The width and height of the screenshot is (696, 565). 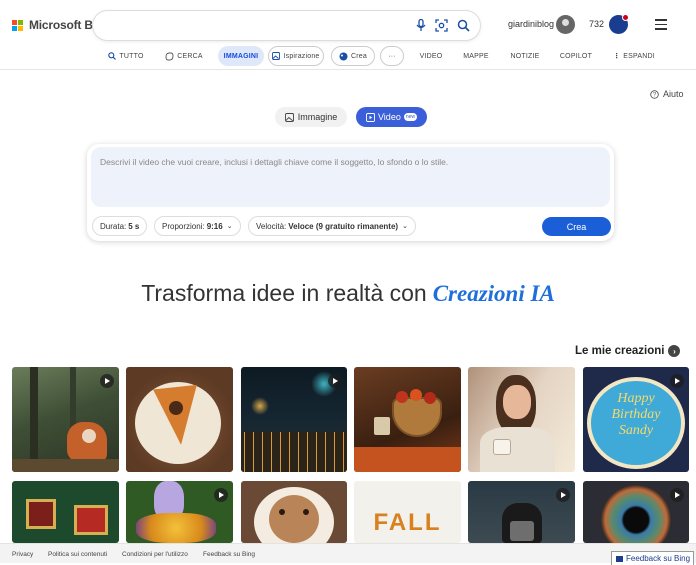 I want to click on duration-label: Durata:, so click(x=113, y=226).